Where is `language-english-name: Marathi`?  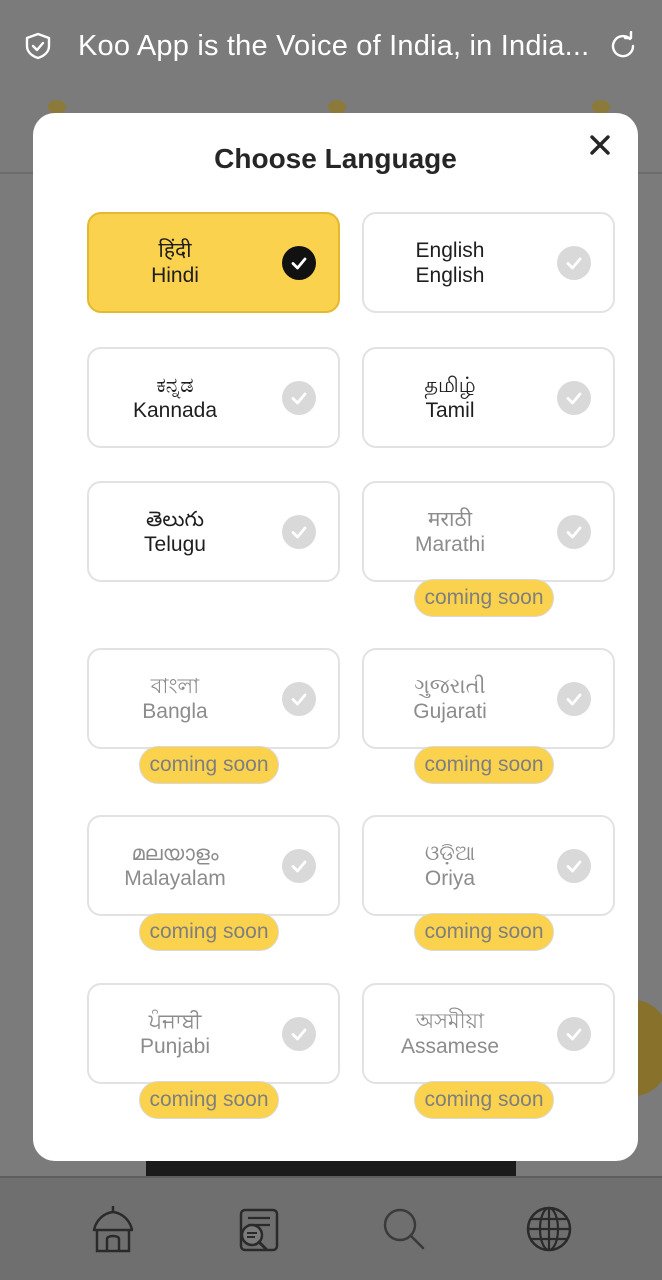 language-english-name: Marathi is located at coordinates (450, 544).